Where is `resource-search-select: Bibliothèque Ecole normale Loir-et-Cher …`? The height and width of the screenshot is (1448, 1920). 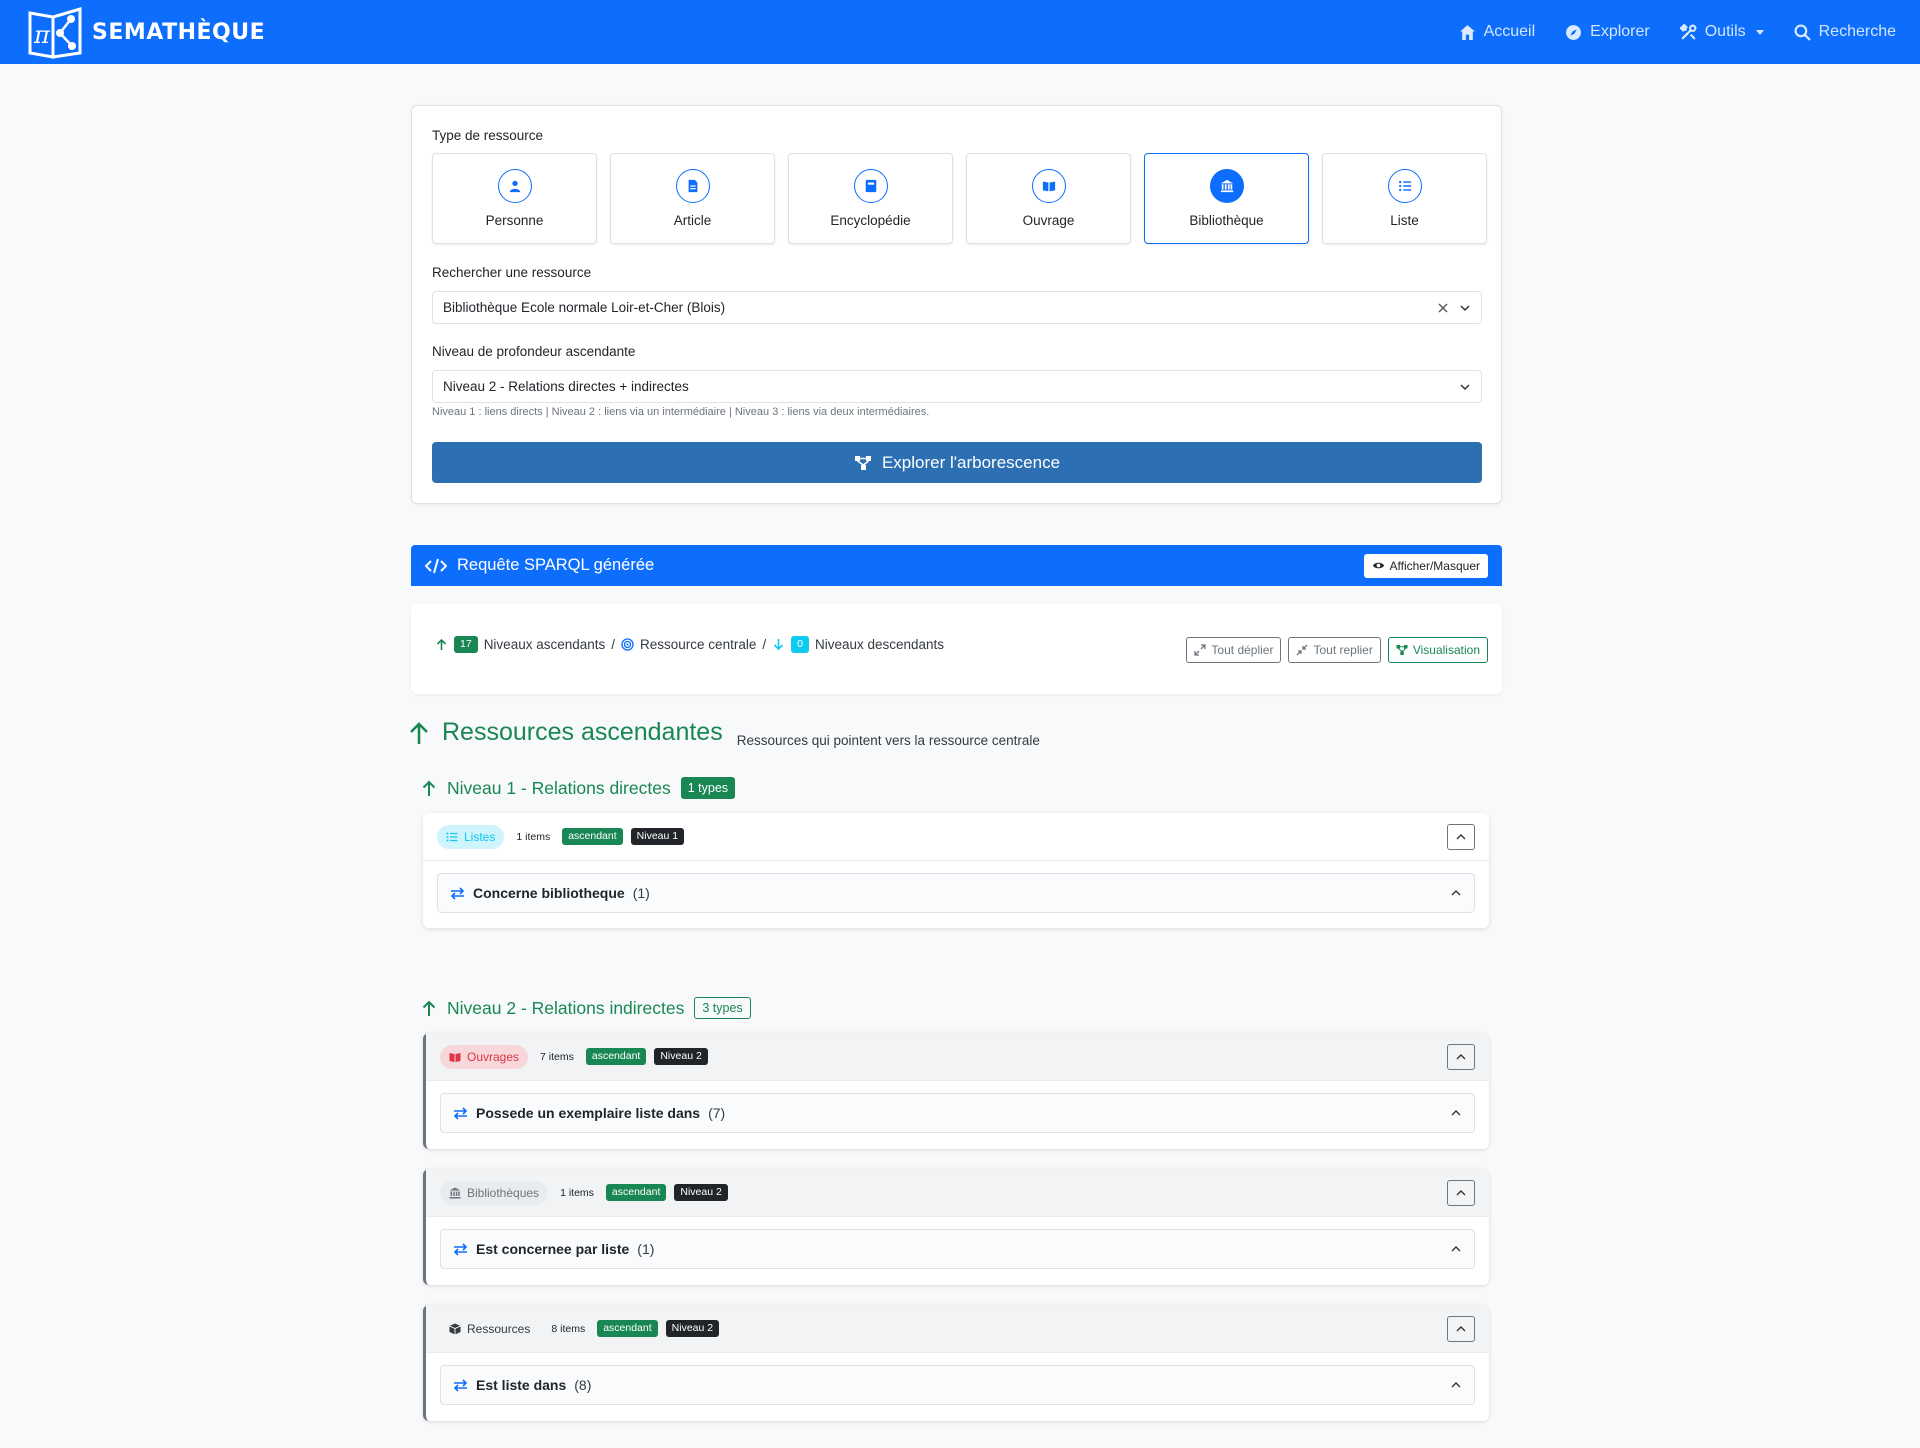 resource-search-select: Bibliothèque Ecole normale Loir-et-Cher … is located at coordinates (957, 307).